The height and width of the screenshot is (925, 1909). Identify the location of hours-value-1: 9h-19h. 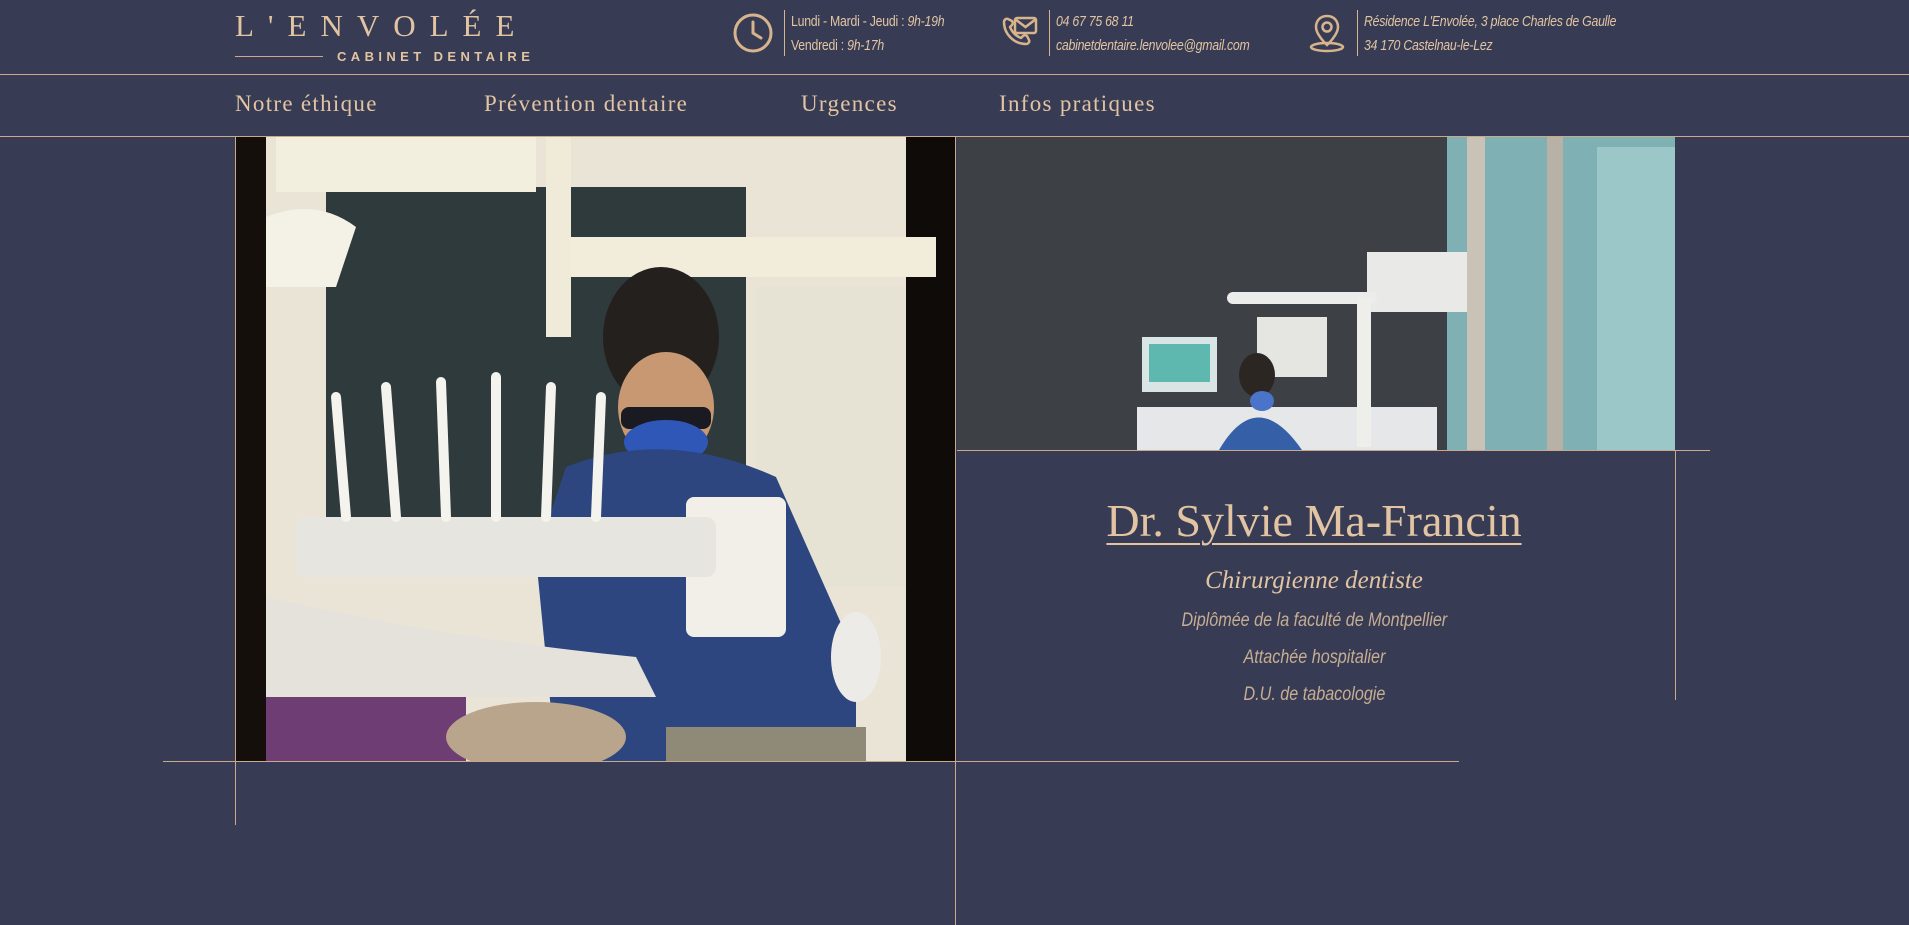
(926, 21).